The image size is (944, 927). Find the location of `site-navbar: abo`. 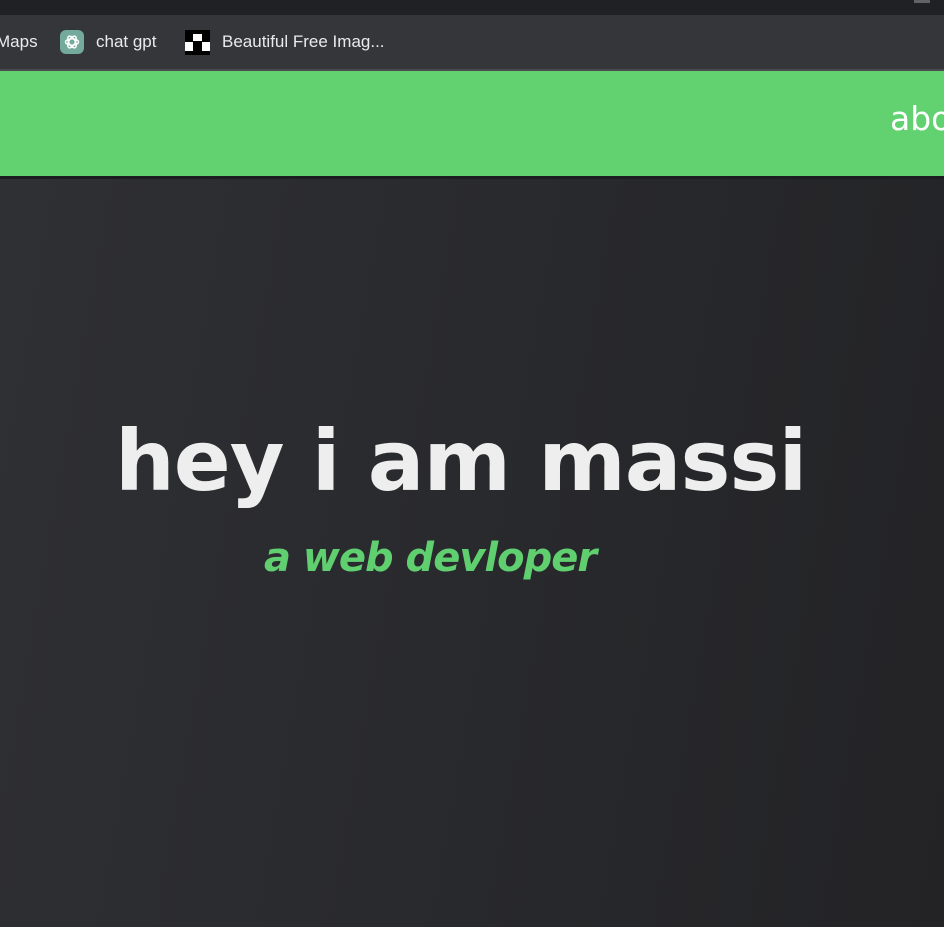

site-navbar: abo is located at coordinates (472, 125).